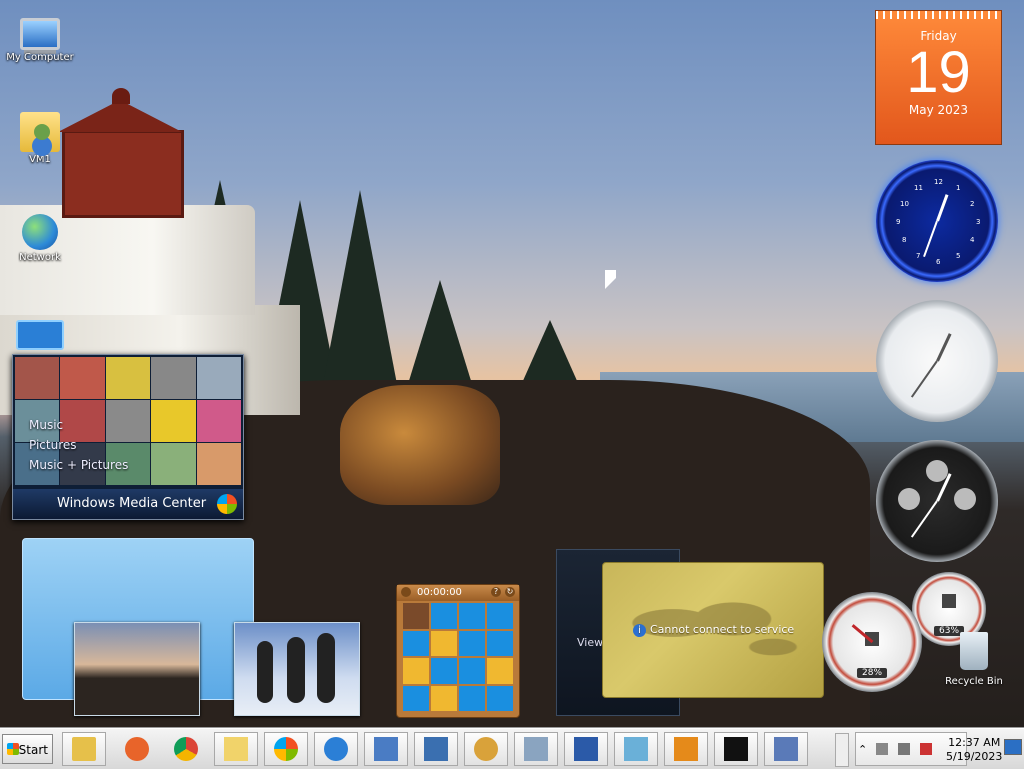 This screenshot has width=1024, height=769. What do you see at coordinates (974, 750) in the screenshot?
I see `tray-clock: 12:37 AM 5/19/2023` at bounding box center [974, 750].